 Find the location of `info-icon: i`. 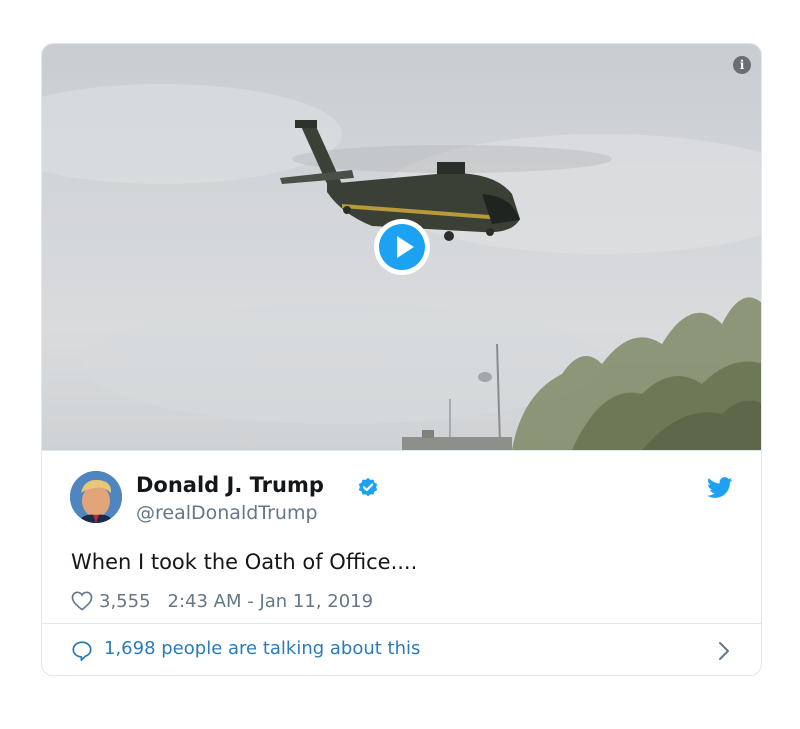

info-icon: i is located at coordinates (742, 65).